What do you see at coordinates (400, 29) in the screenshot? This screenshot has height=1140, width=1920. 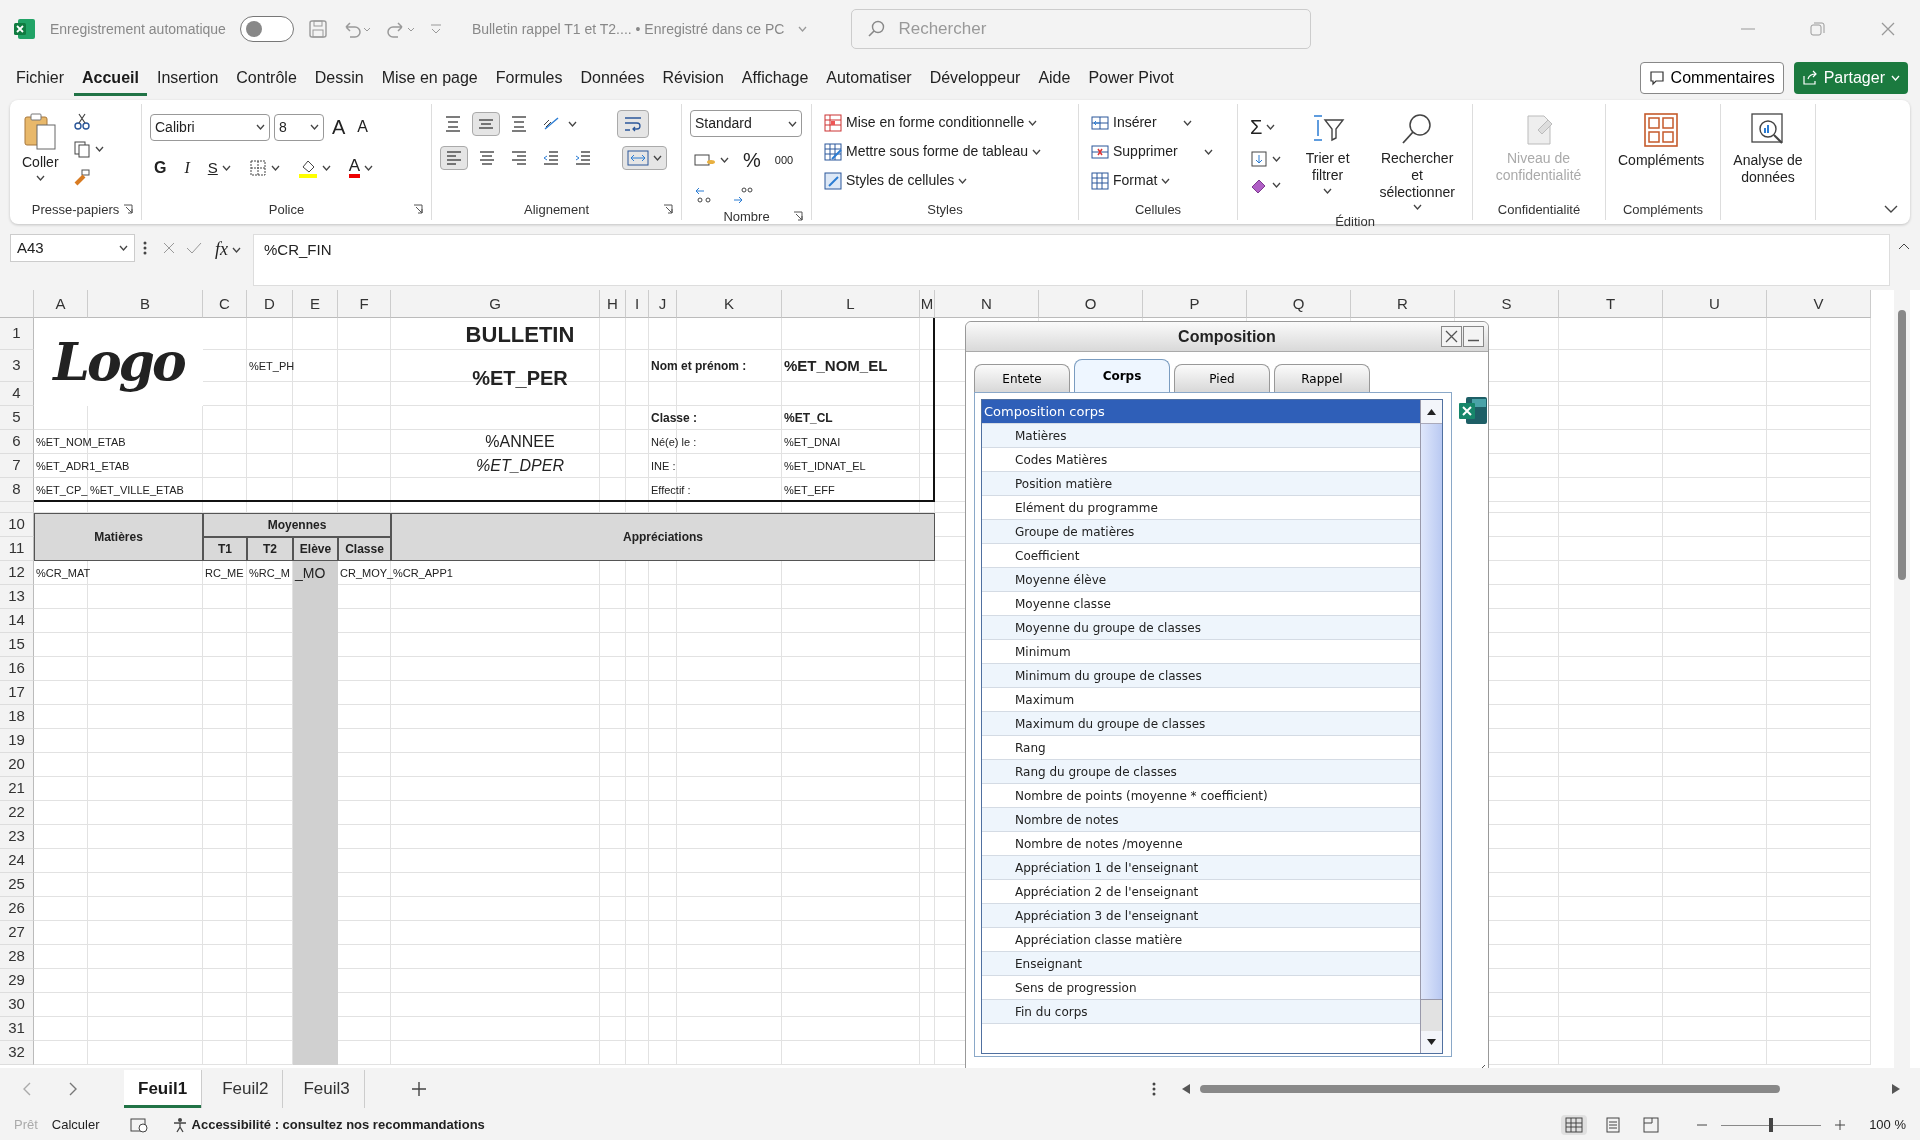 I see `redo-icon` at bounding box center [400, 29].